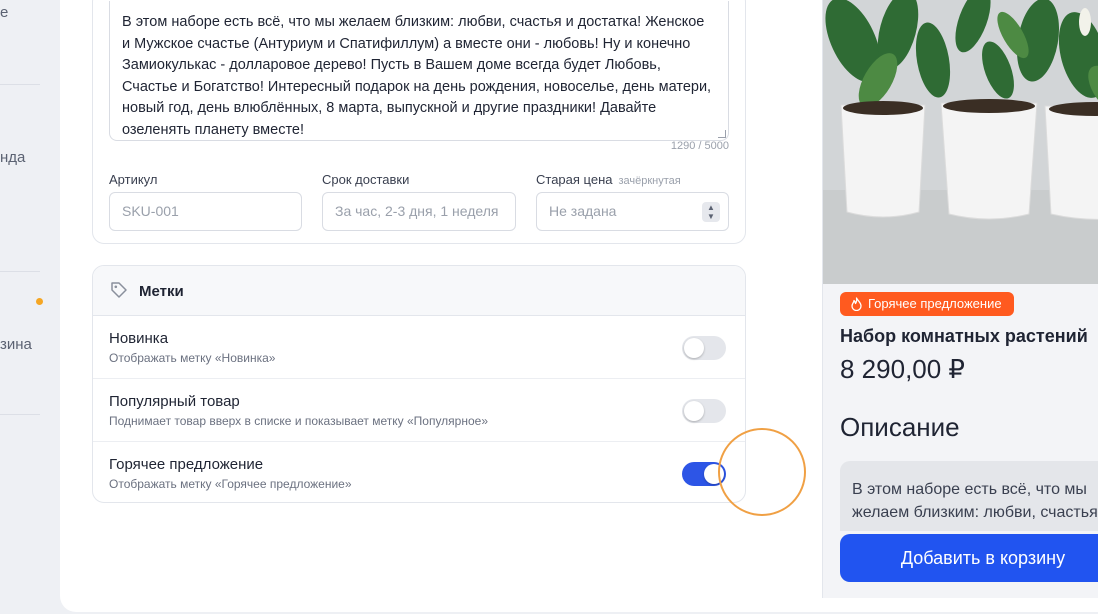 The height and width of the screenshot is (614, 1098). I want to click on sku-input: SKU-001, so click(205, 211).